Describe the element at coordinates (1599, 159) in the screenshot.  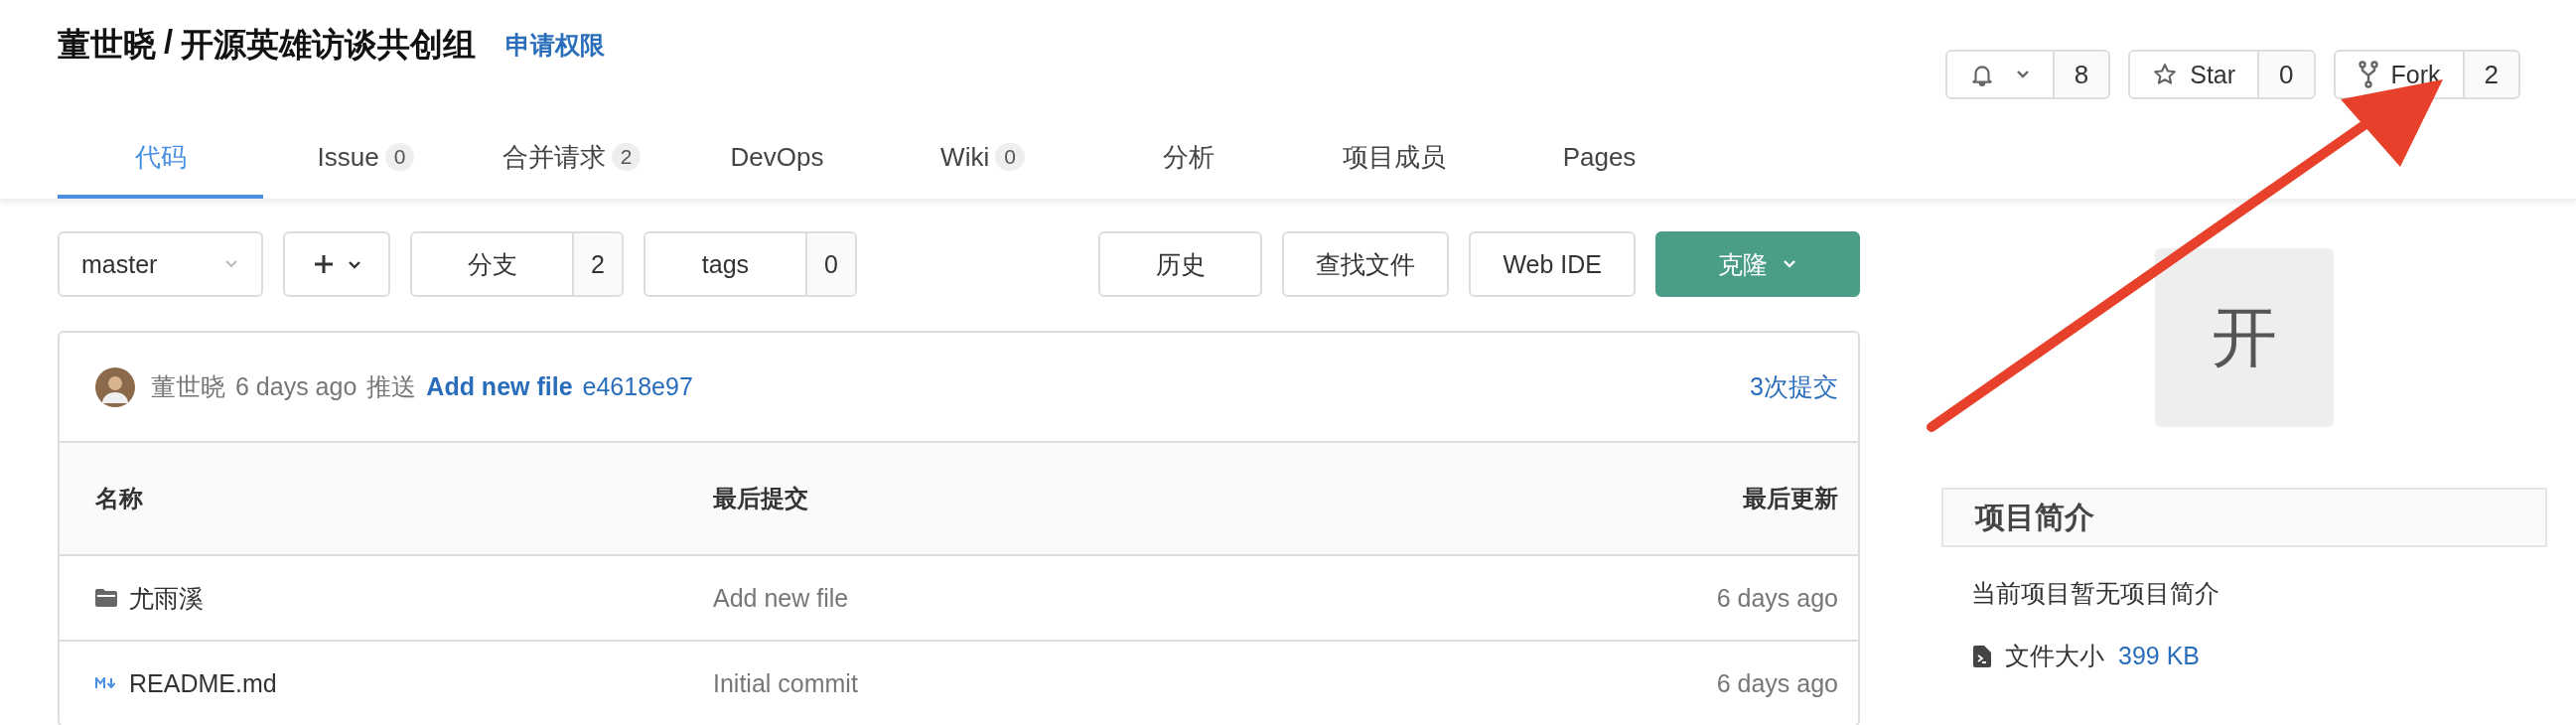
I see `nav-tab: Pages` at that location.